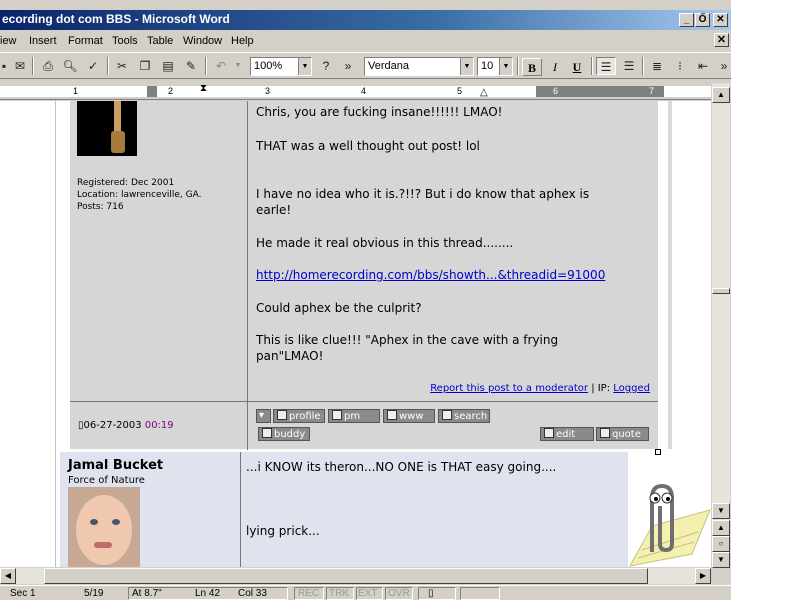 The image size is (800, 600). Describe the element at coordinates (284, 434) in the screenshot. I see `buddy-button: buddy` at that location.